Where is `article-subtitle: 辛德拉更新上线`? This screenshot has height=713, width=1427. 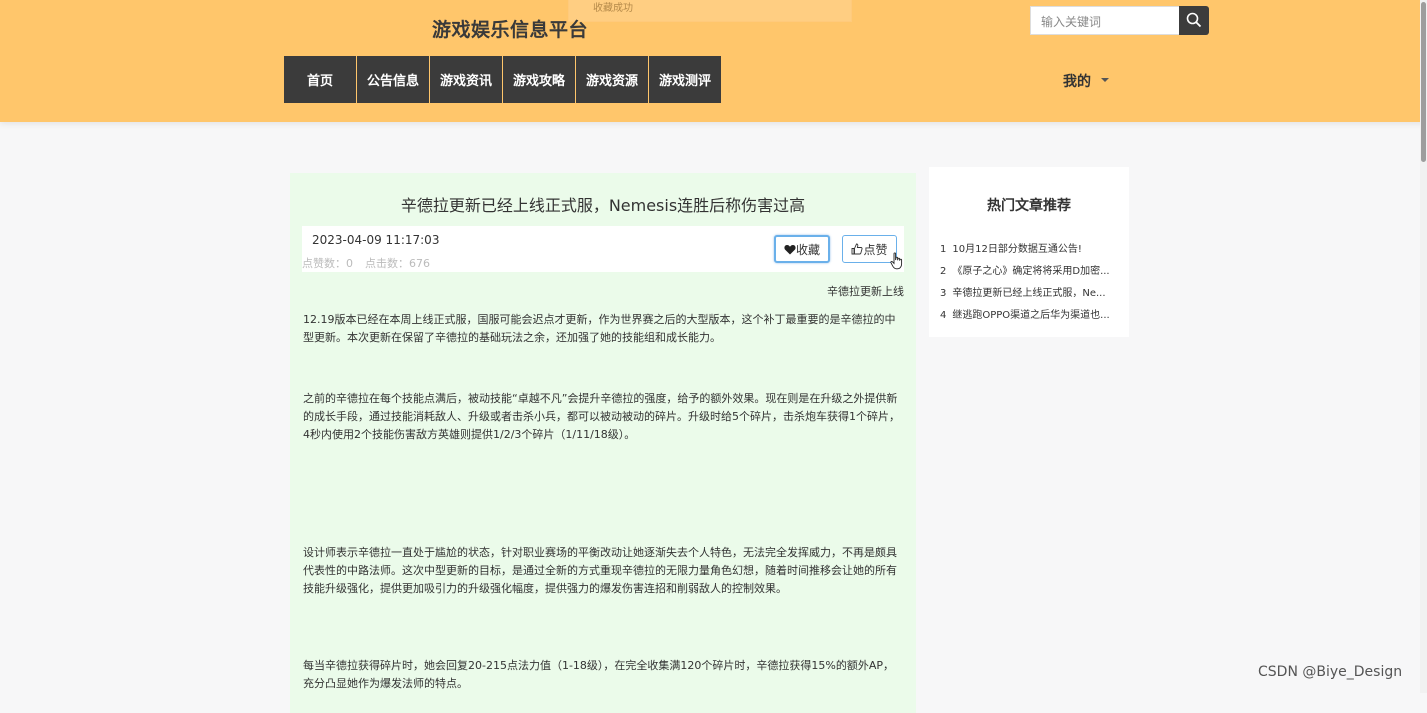 article-subtitle: 辛德拉更新上线 is located at coordinates (865, 291).